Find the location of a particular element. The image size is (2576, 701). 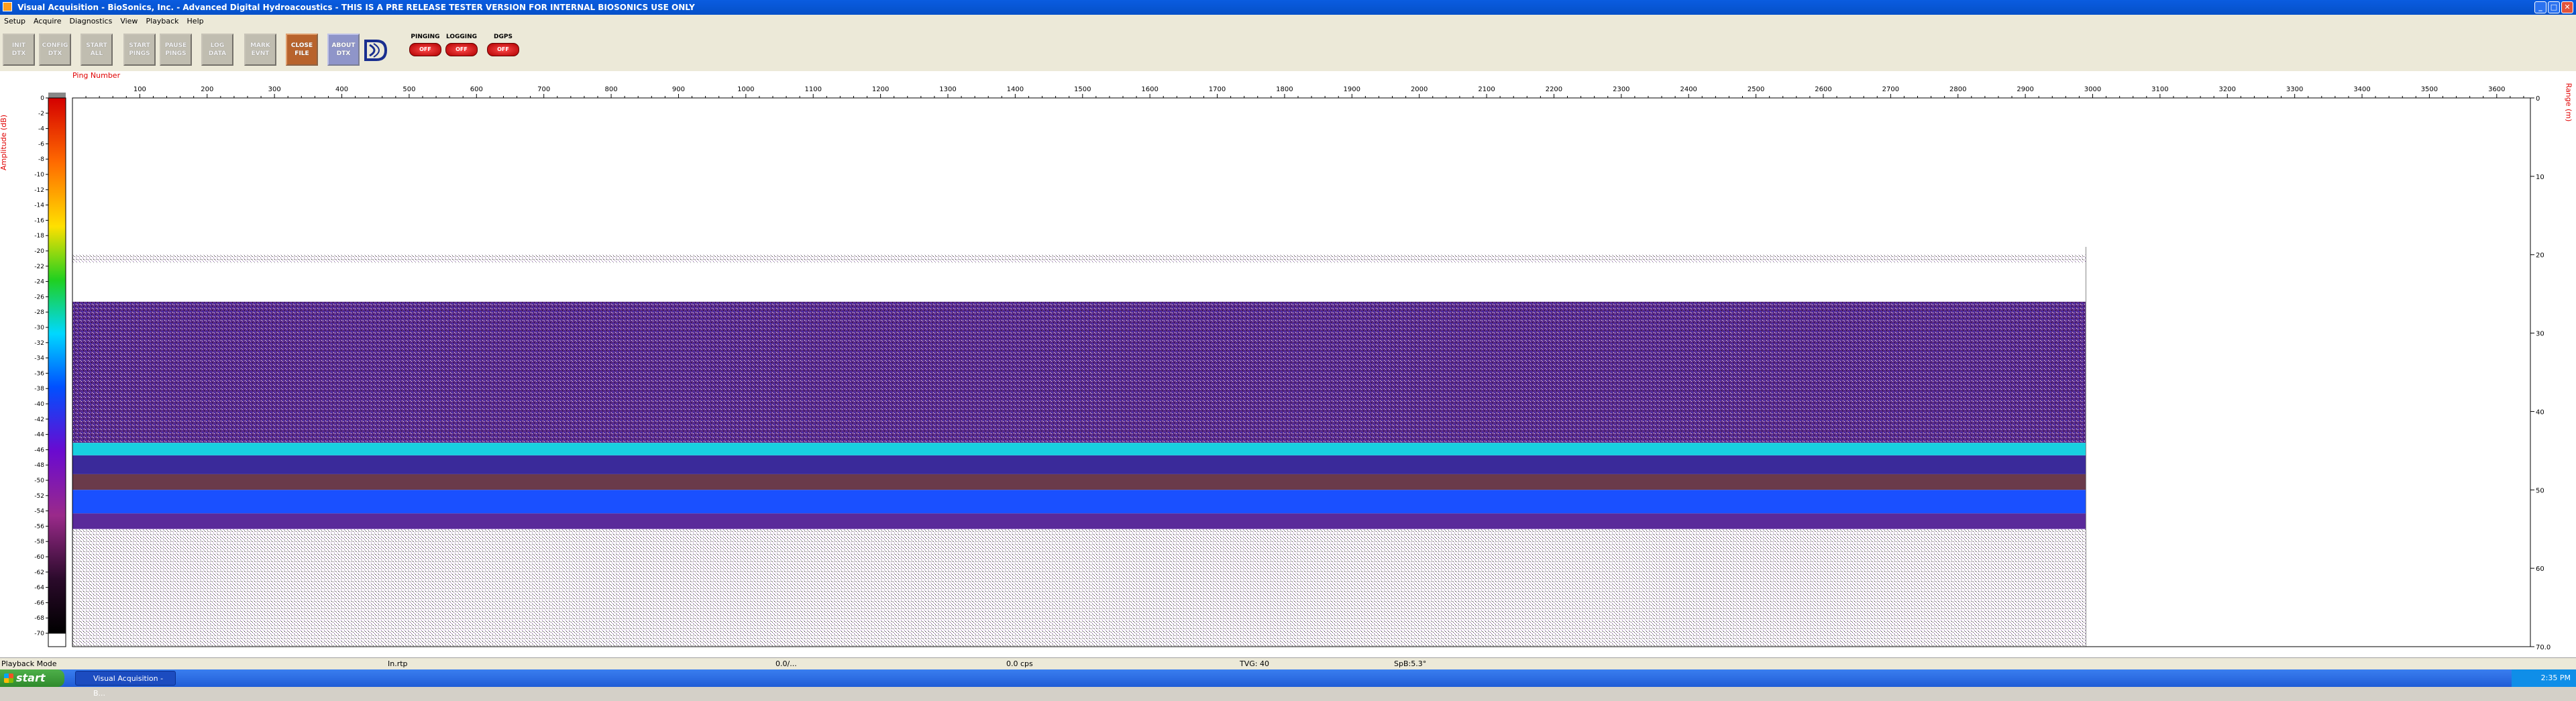

x-tick-label: 2300 is located at coordinates (1621, 90).